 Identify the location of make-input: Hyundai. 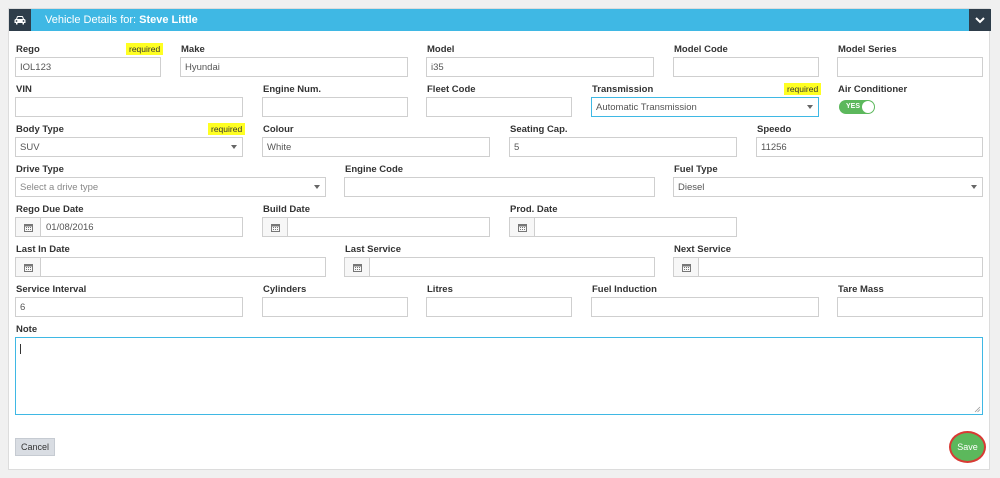
(294, 67).